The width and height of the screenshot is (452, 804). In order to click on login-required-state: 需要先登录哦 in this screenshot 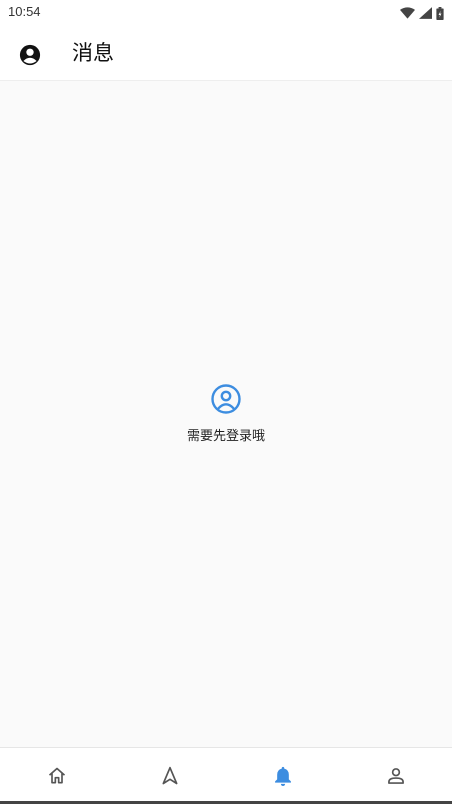, I will do `click(226, 413)`.